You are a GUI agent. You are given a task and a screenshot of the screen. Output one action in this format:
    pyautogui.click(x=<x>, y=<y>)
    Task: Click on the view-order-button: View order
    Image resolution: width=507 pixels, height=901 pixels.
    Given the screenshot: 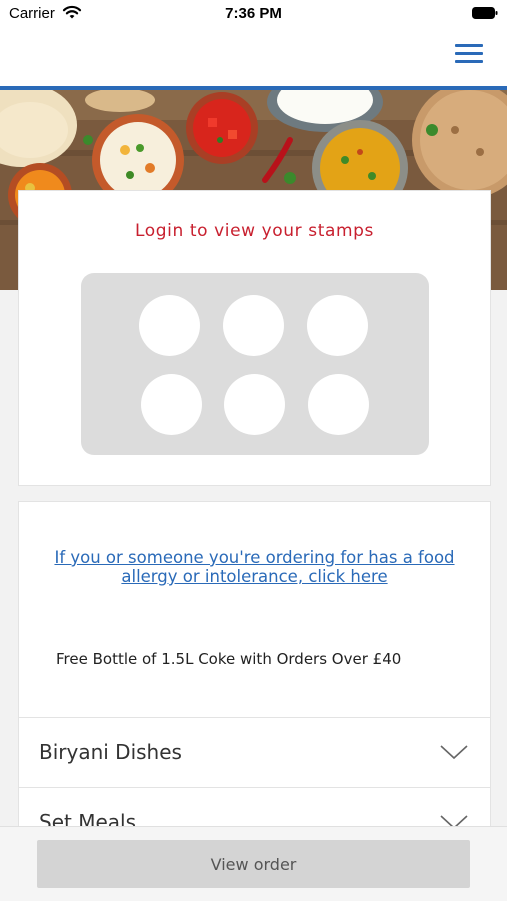 What is the action you would take?
    pyautogui.click(x=253, y=864)
    